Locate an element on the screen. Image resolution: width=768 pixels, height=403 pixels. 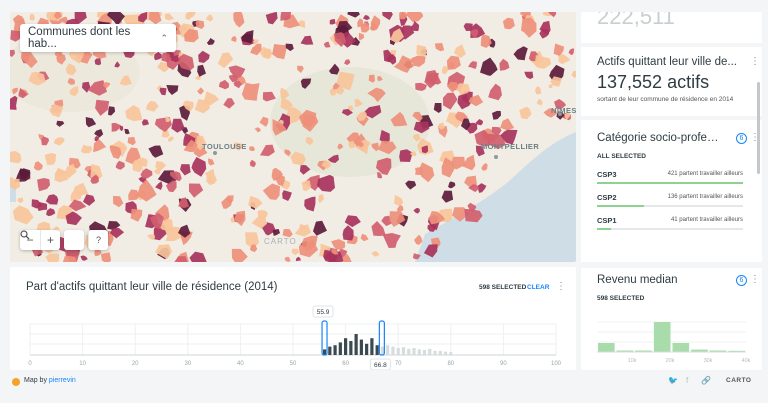
zoom-in-button: + is located at coordinates (50, 240).